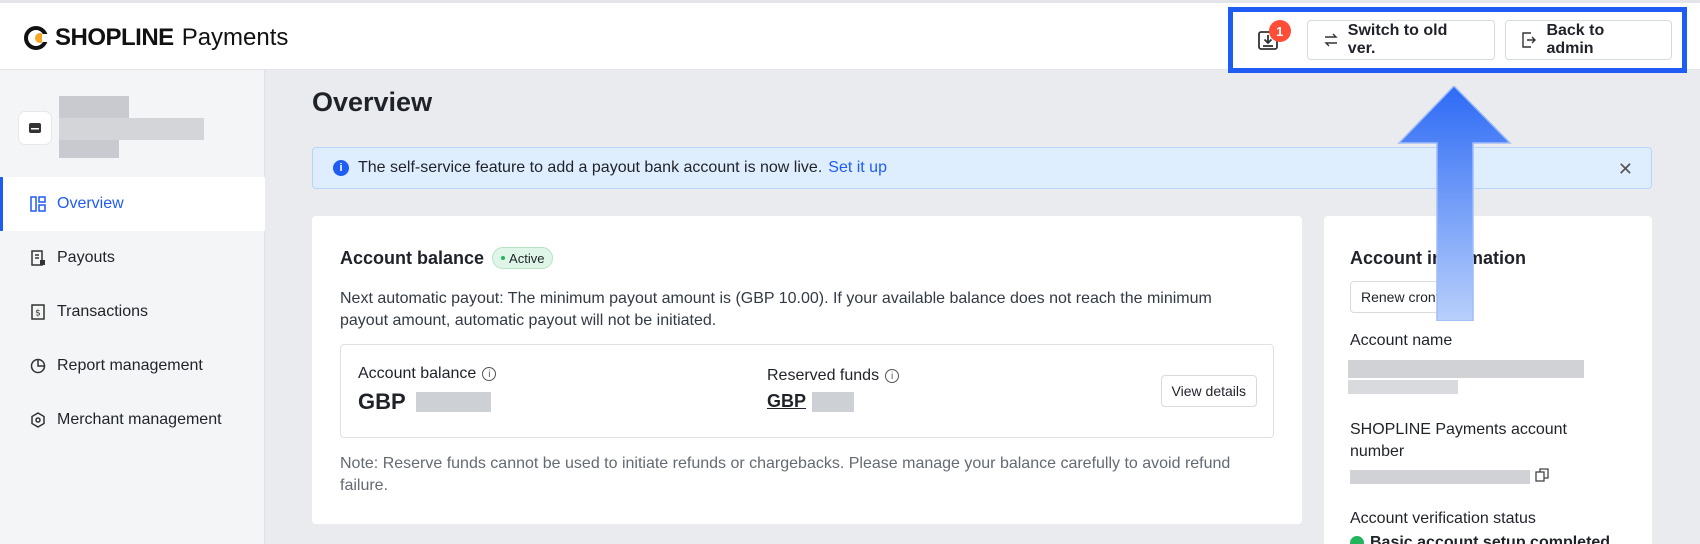  I want to click on store-name-redacted, so click(134, 129).